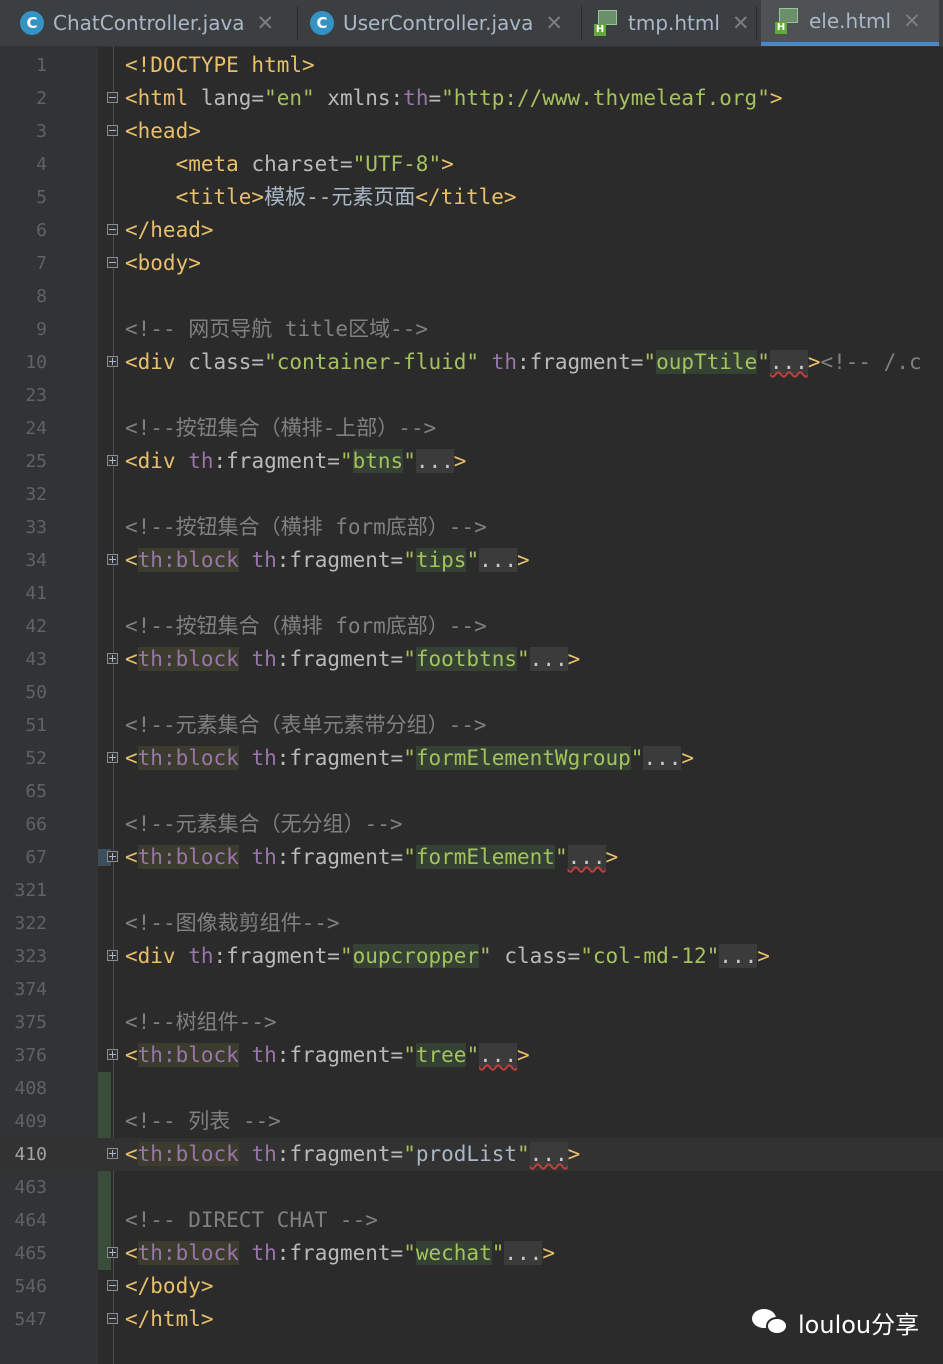 The height and width of the screenshot is (1364, 943). What do you see at coordinates (871, 362) in the screenshot?
I see `code-token: <!-- /.c` at bounding box center [871, 362].